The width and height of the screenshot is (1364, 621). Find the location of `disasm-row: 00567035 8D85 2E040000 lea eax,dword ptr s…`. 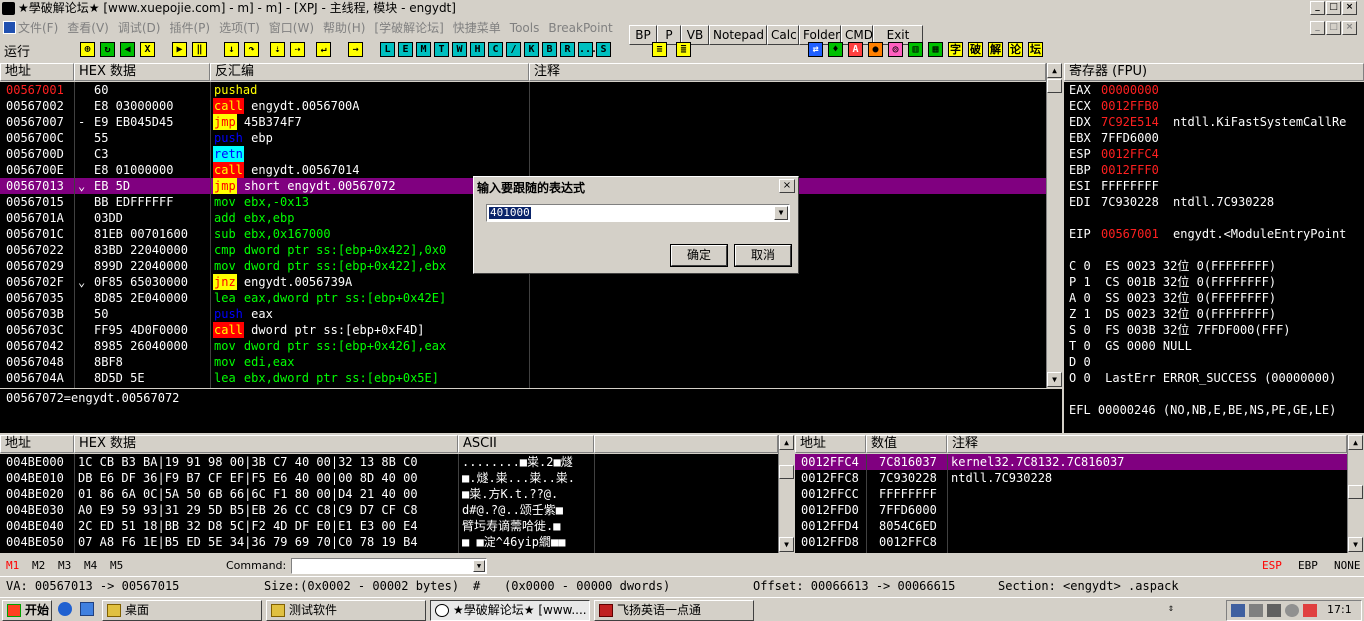

disasm-row: 00567035 8D85 2E040000 lea eax,dword ptr s… is located at coordinates (523, 298).